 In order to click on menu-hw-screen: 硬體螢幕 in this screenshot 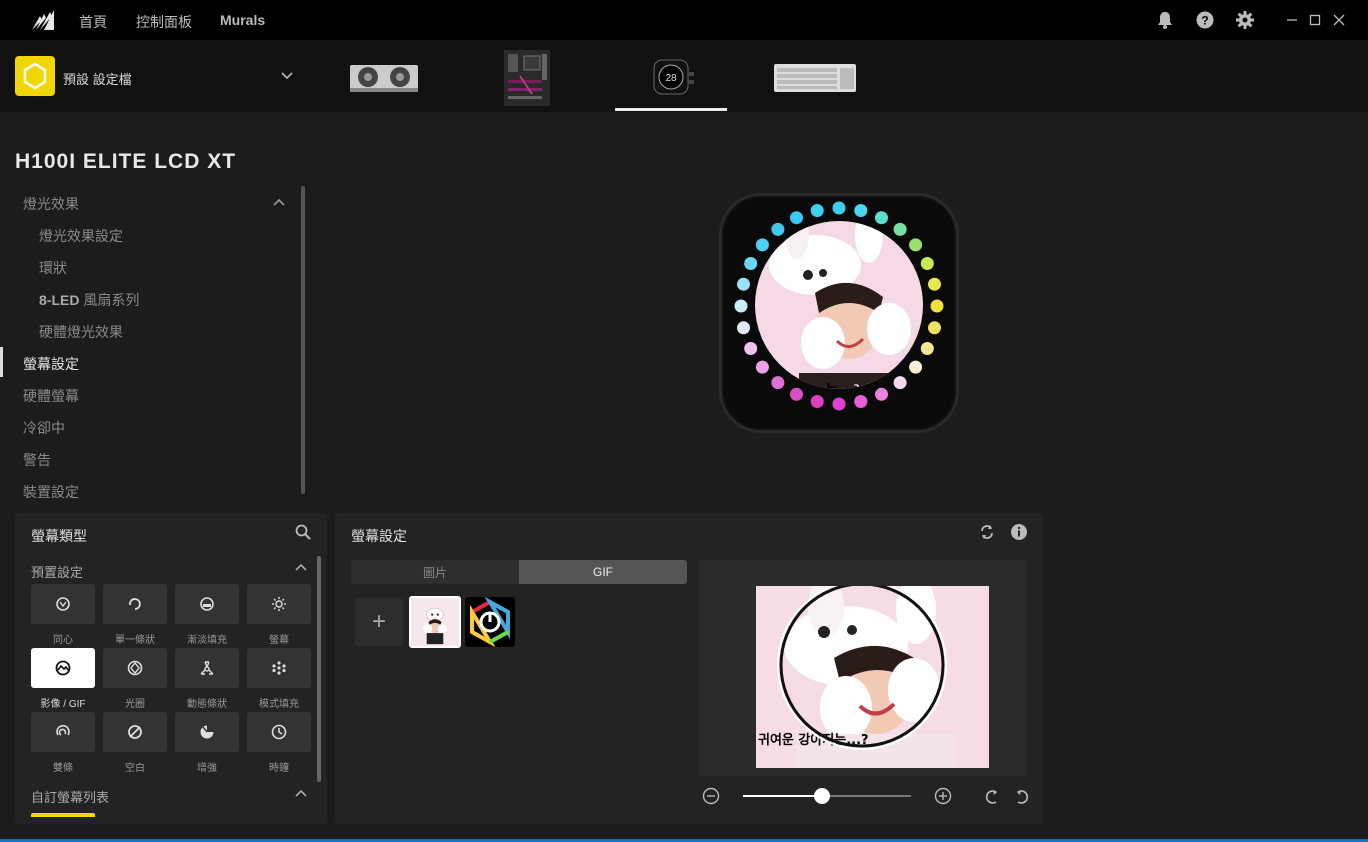, I will do `click(51, 396)`.